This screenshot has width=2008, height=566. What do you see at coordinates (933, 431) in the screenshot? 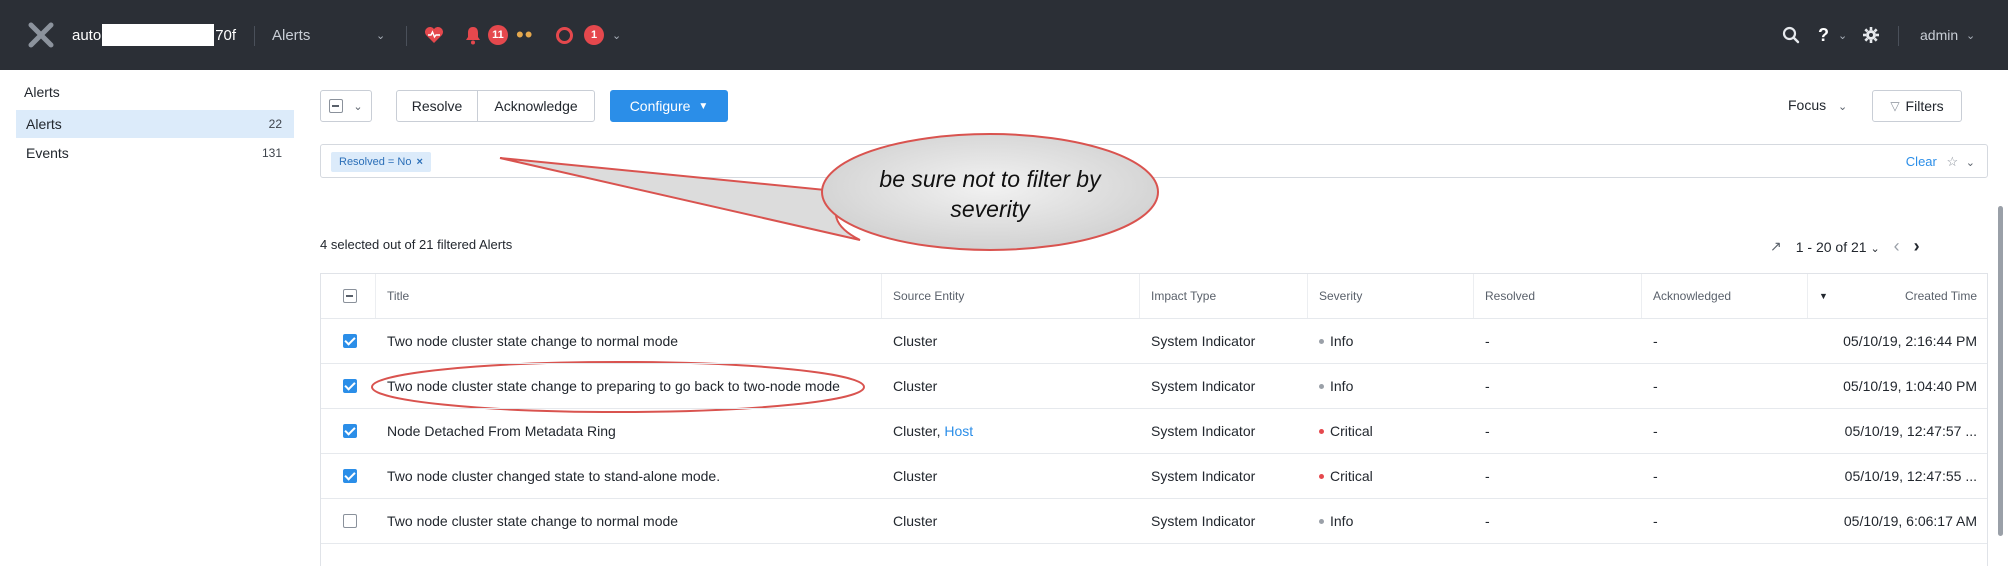
I see `source-entity: Cluster, Host` at bounding box center [933, 431].